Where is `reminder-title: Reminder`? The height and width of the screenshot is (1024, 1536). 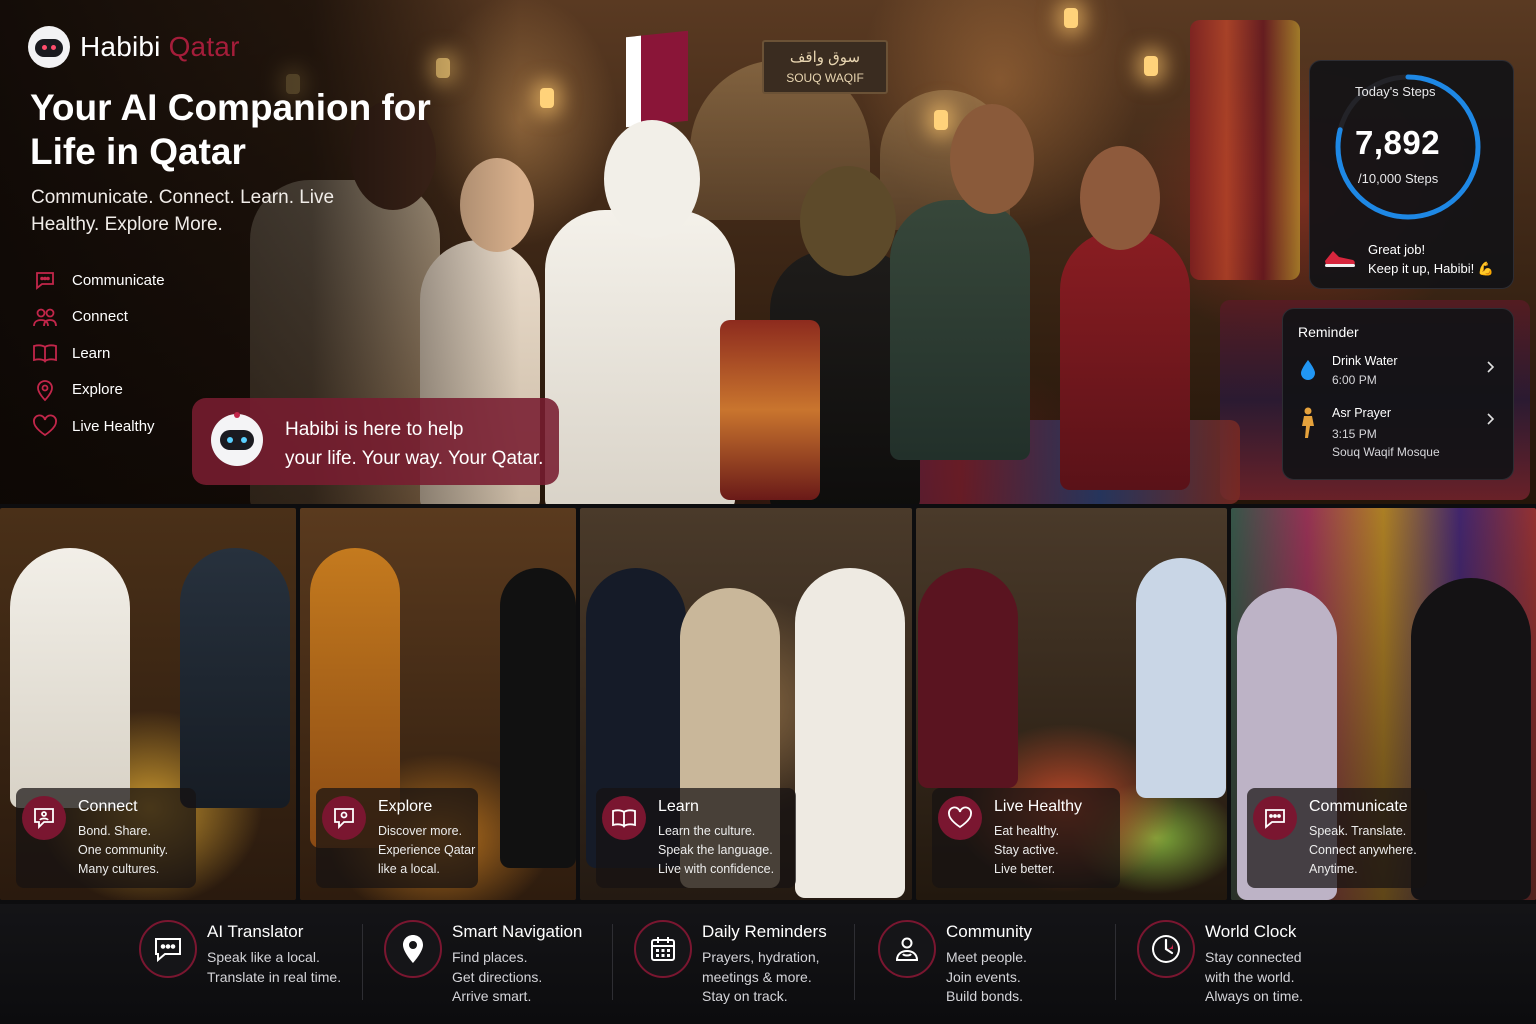 reminder-title: Reminder is located at coordinates (1328, 332).